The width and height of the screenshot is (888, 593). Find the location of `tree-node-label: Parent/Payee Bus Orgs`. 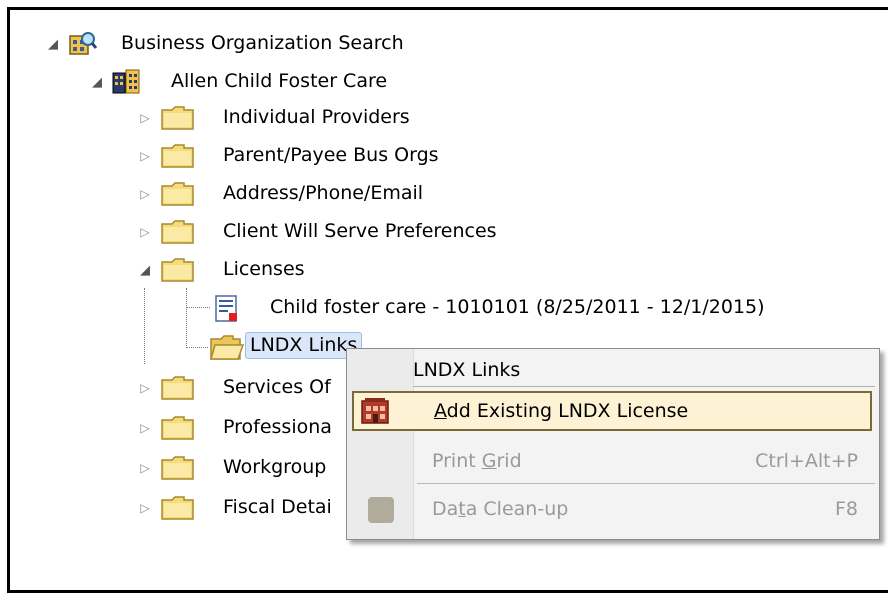

tree-node-label: Parent/Payee Bus Orgs is located at coordinates (331, 155).